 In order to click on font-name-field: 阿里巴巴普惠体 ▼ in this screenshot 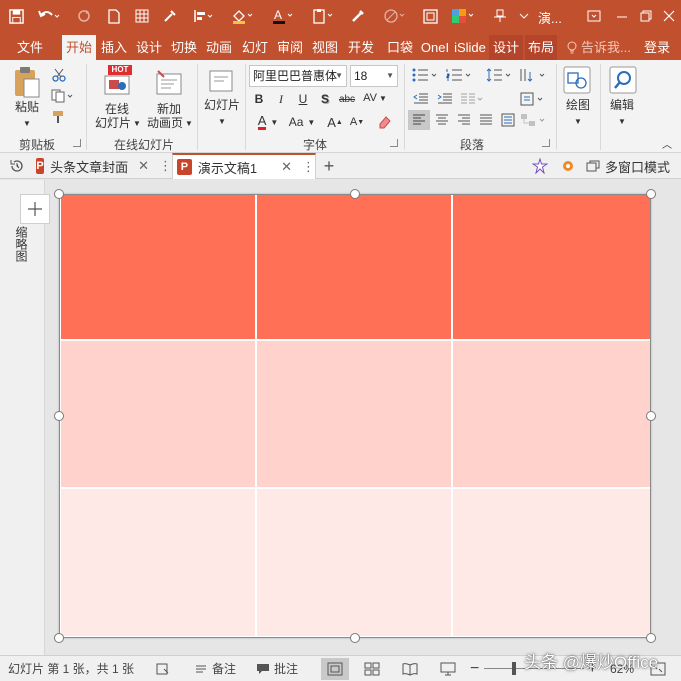, I will do `click(298, 76)`.